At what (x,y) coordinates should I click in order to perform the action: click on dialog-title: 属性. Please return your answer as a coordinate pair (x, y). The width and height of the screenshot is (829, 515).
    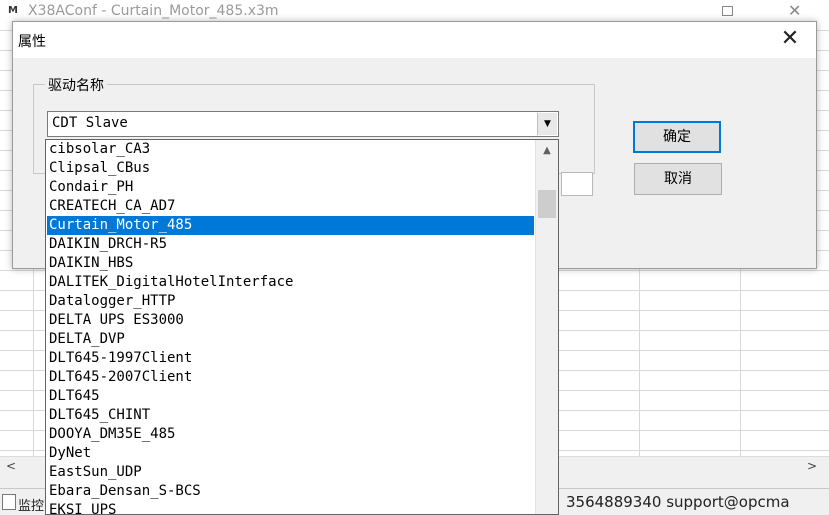
    Looking at the image, I should click on (32, 42).